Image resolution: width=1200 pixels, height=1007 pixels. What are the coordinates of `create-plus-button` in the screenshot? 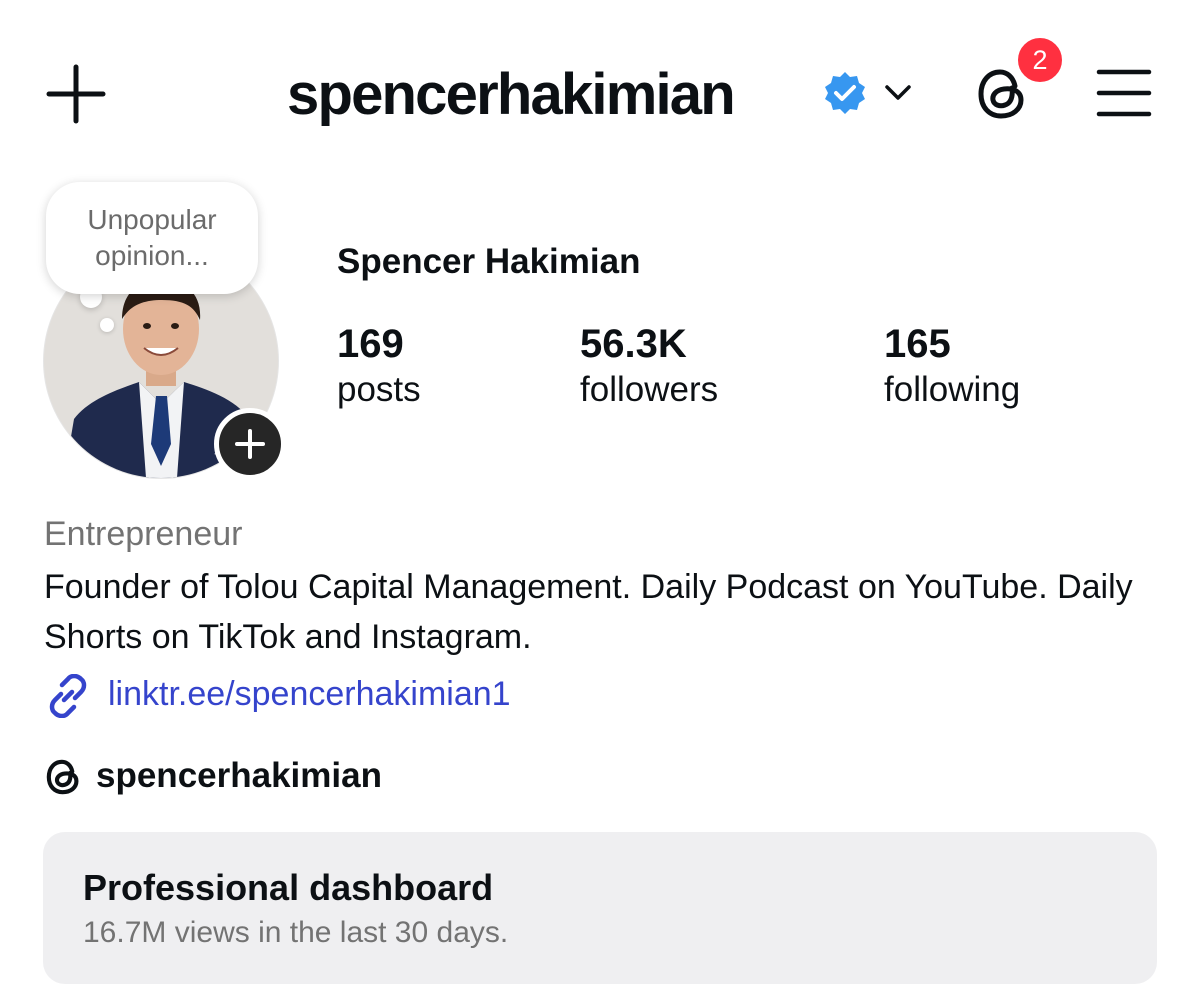 It's located at (76, 94).